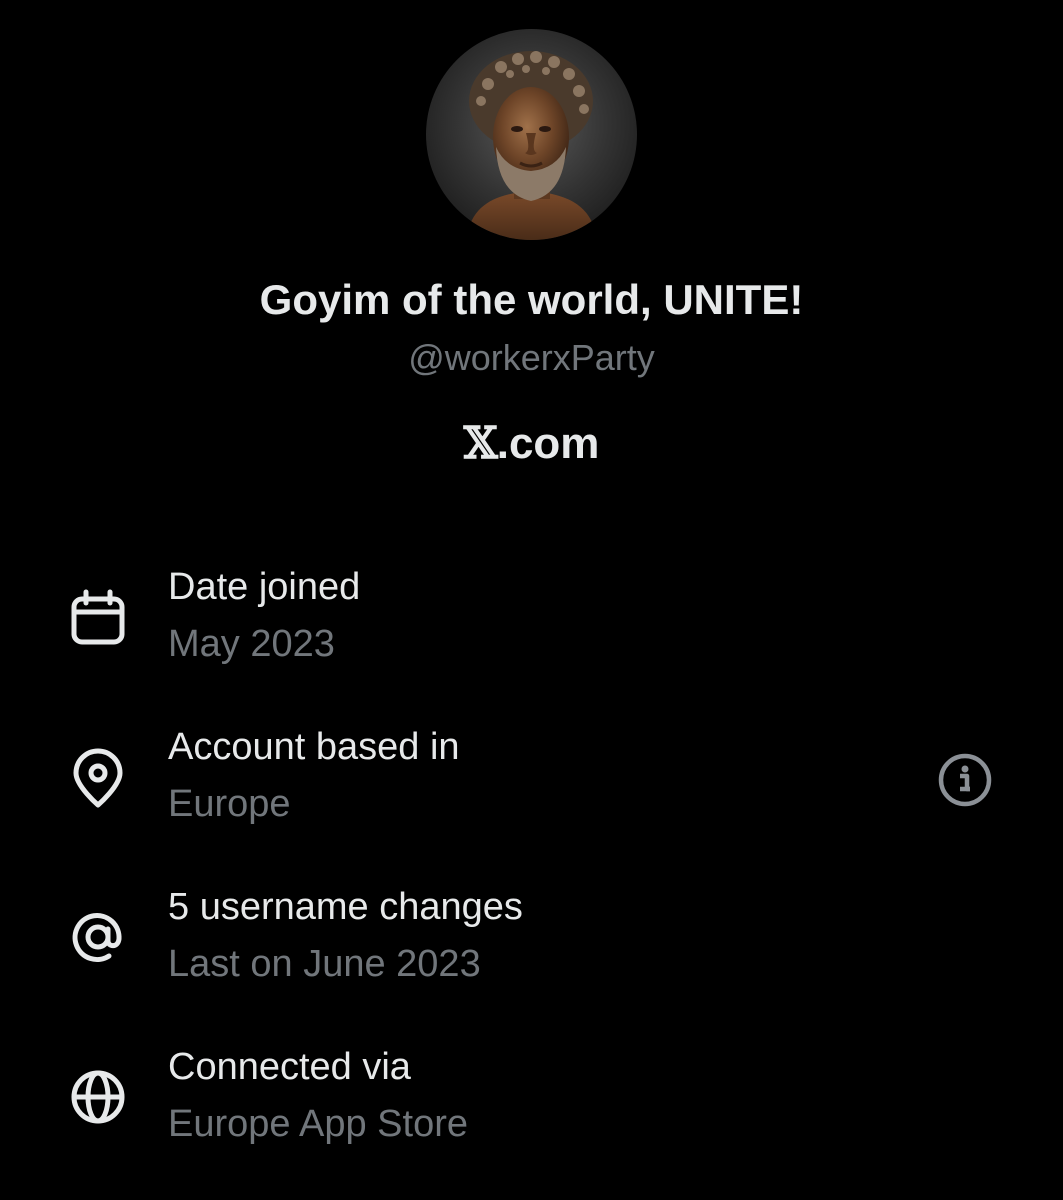 This screenshot has height=1200, width=1063. What do you see at coordinates (229, 804) in the screenshot?
I see `about-row-value: Europe` at bounding box center [229, 804].